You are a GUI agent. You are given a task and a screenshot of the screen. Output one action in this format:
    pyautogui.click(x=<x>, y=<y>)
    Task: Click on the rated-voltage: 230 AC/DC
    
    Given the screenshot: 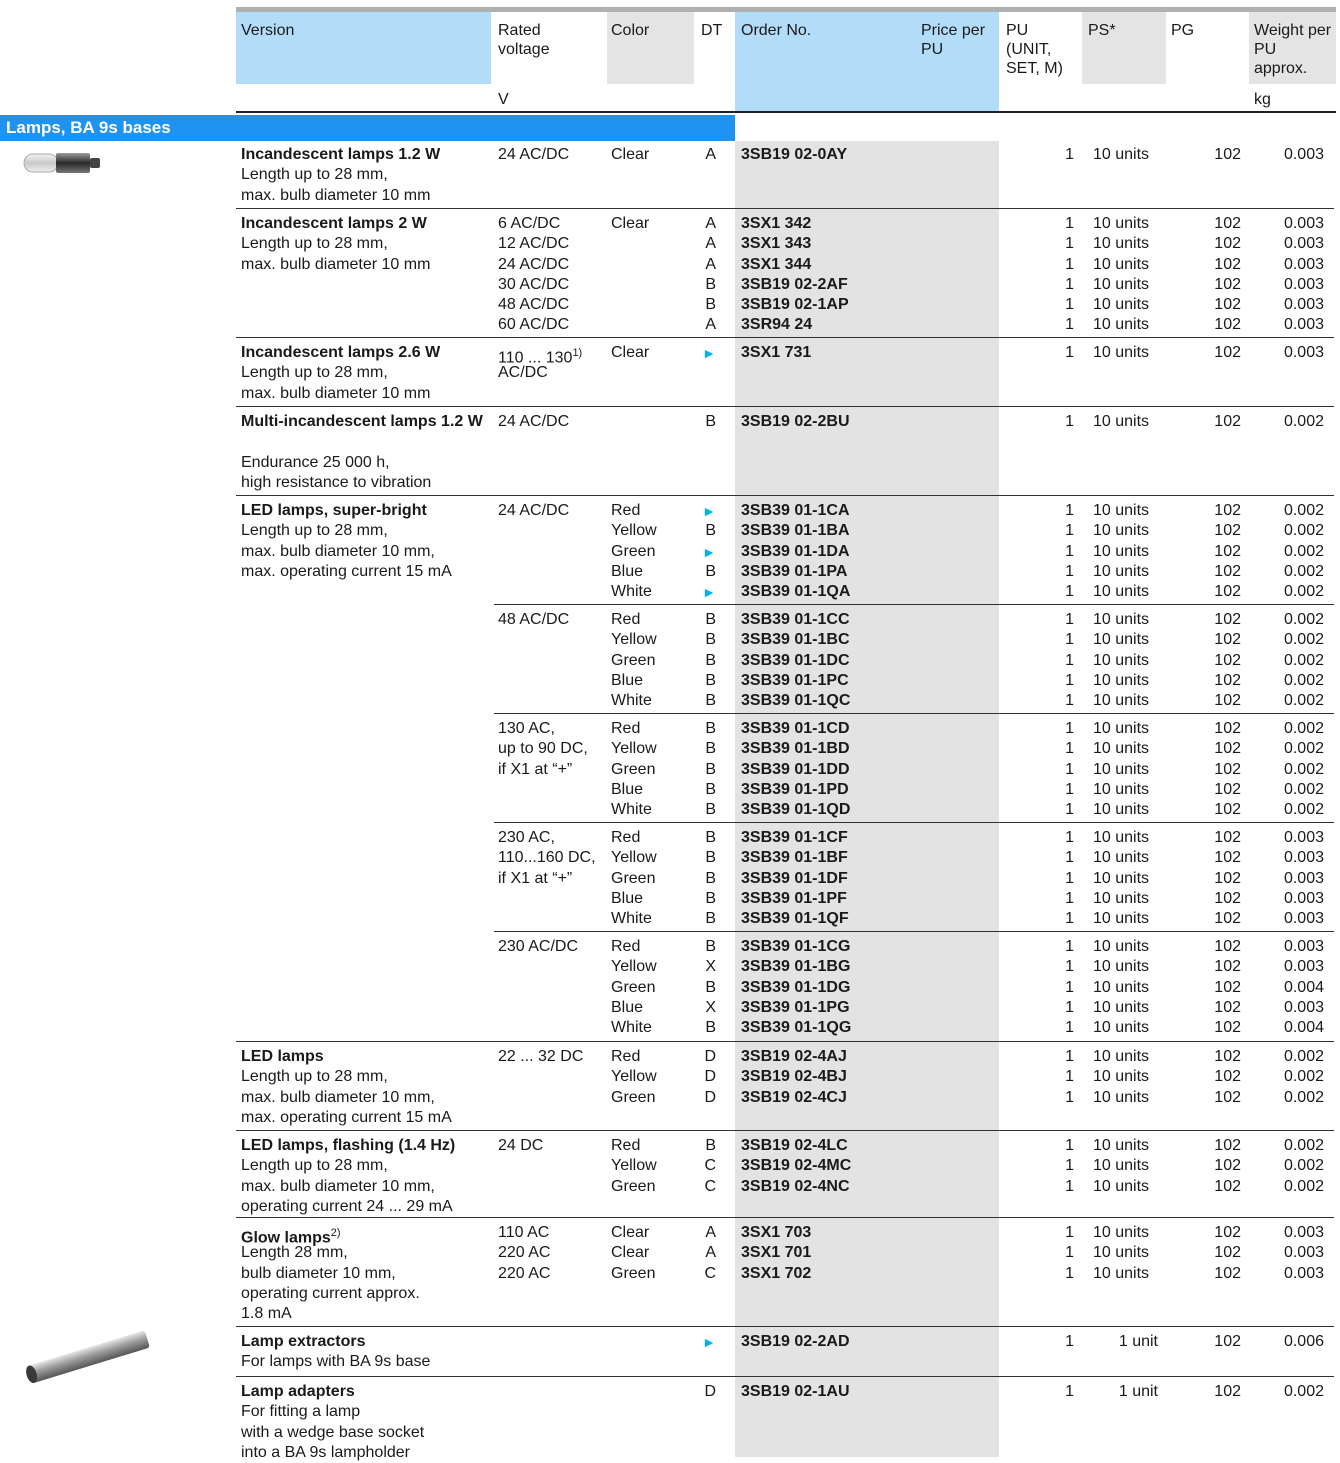 What is the action you would take?
    pyautogui.click(x=538, y=947)
    